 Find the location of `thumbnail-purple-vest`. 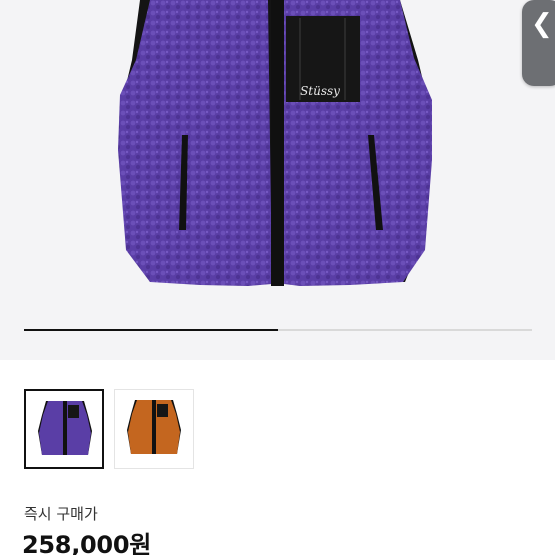

thumbnail-purple-vest is located at coordinates (64, 429).